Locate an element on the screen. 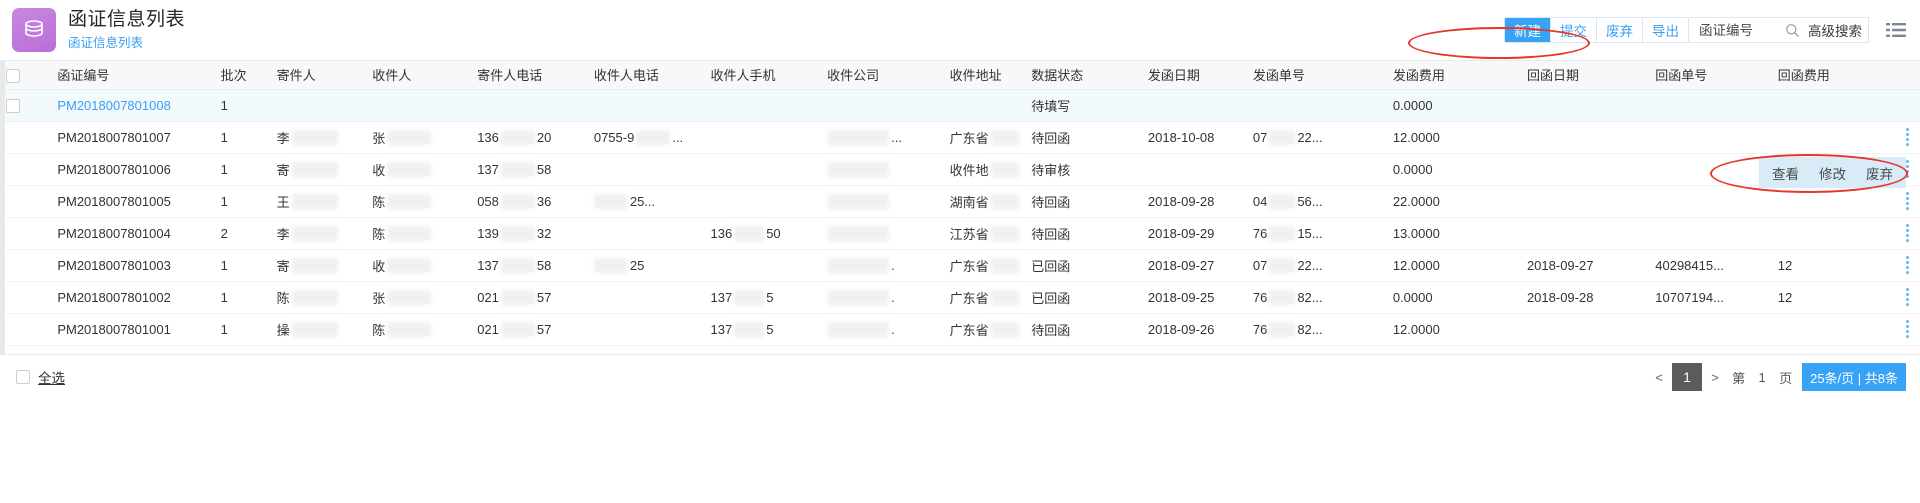 This screenshot has height=503, width=1920. prev-page-button: < is located at coordinates (1659, 377).